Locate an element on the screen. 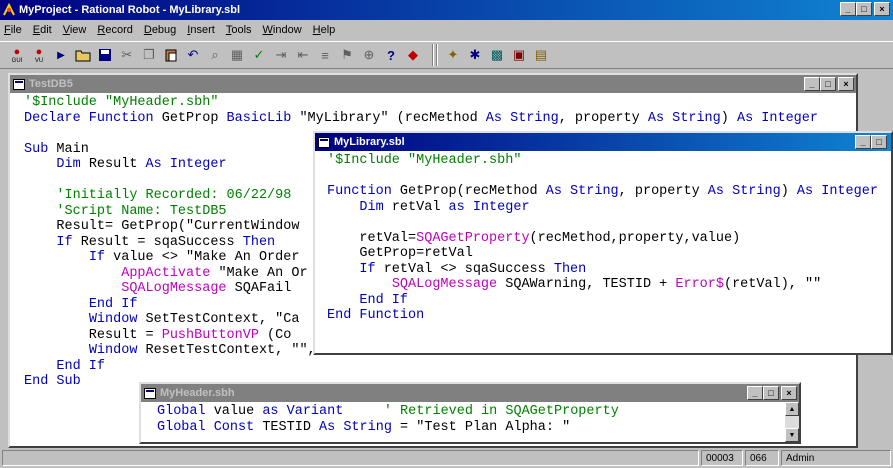 This screenshot has width=893, height=468. paste-icon is located at coordinates (171, 55).